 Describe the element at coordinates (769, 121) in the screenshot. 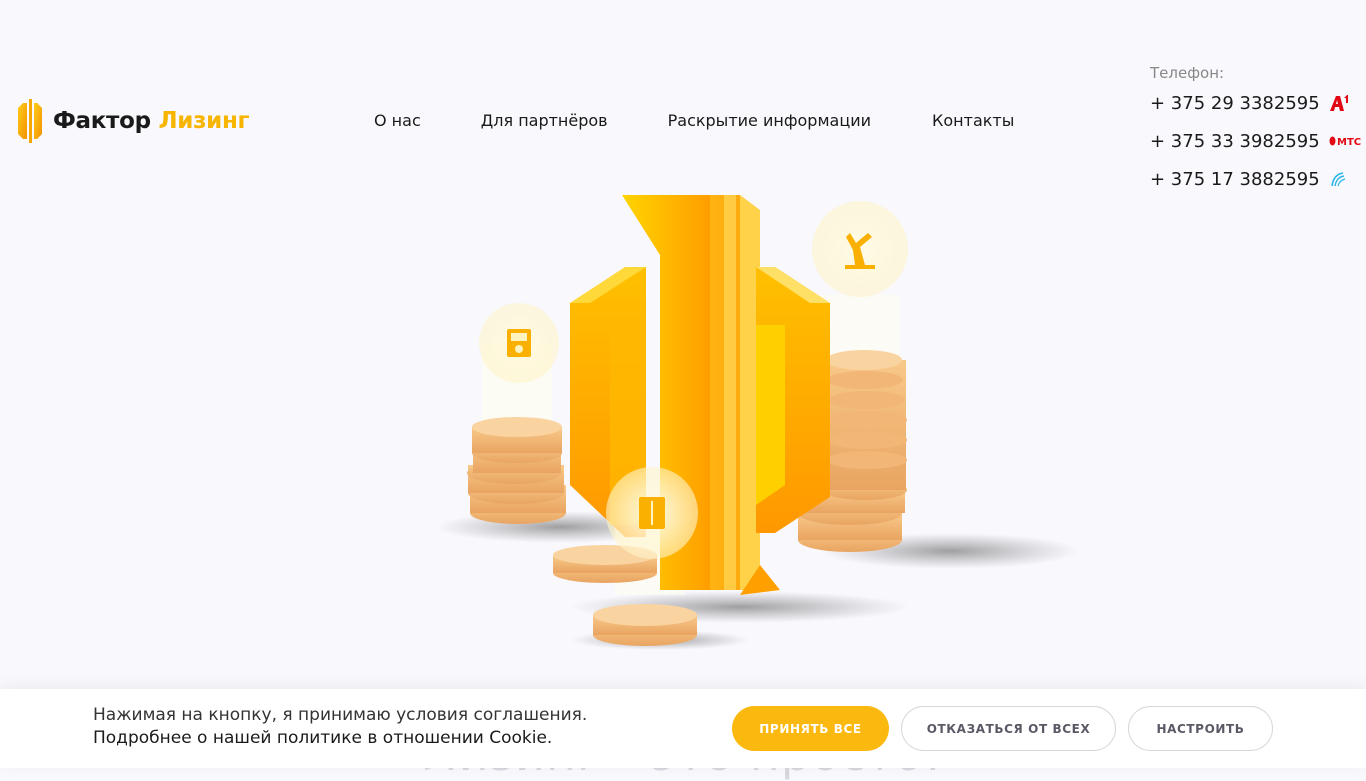

I see `nav-item-disclosure: Раскрытие информации` at that location.